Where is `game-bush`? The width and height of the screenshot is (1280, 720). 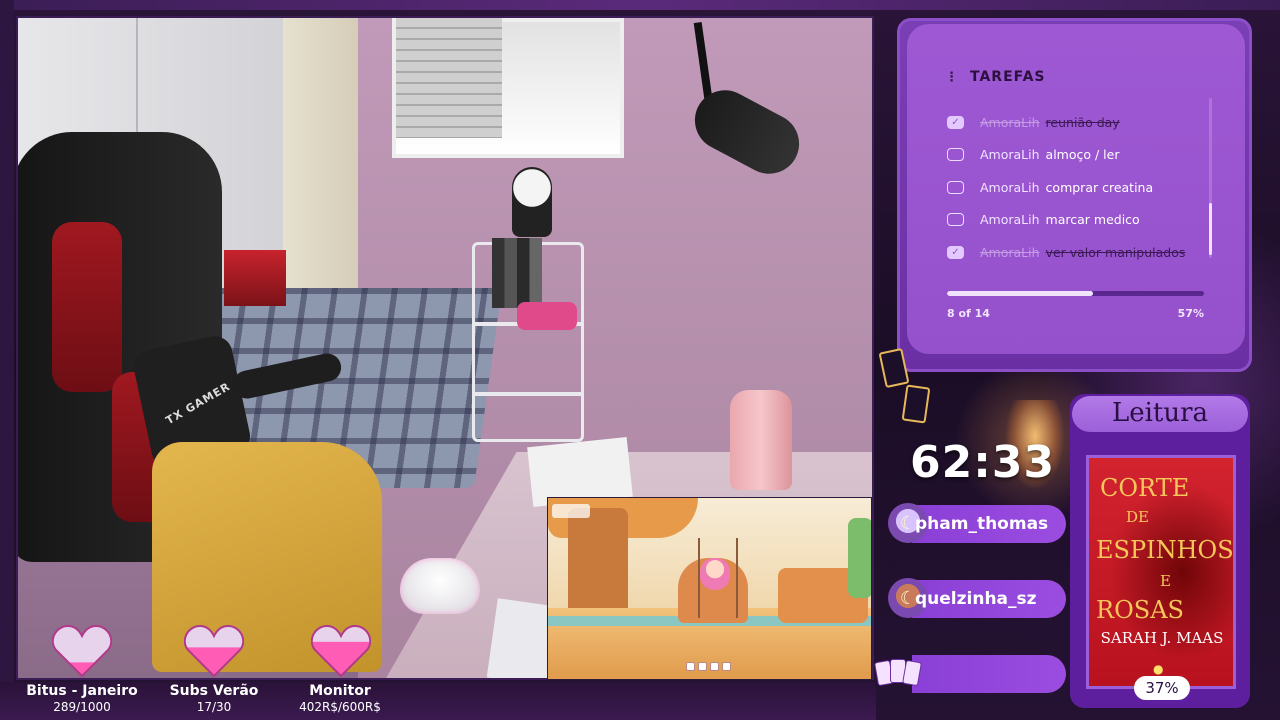
game-bush is located at coordinates (859, 558).